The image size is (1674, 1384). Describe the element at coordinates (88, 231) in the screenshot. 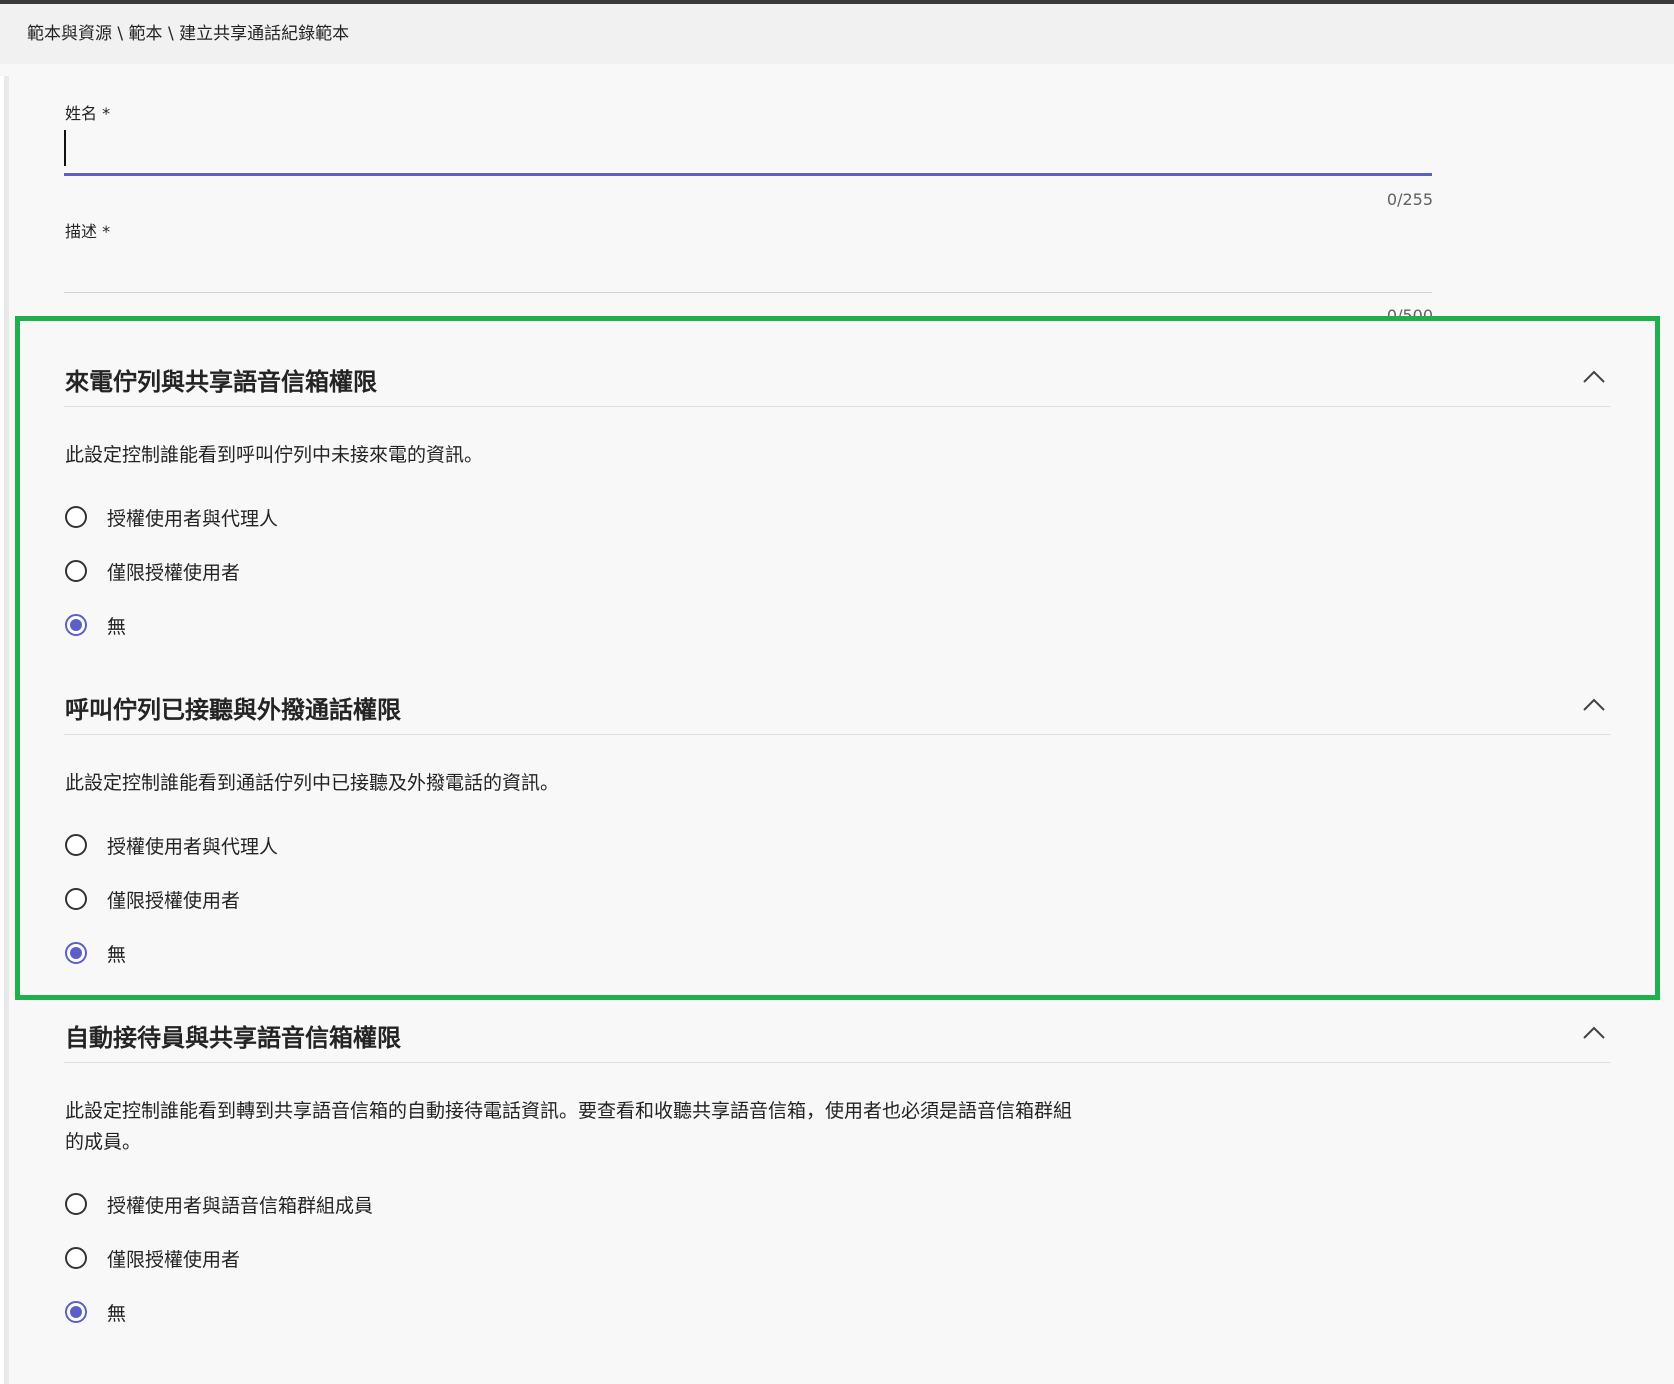

I see `description-label: 描述 *` at that location.